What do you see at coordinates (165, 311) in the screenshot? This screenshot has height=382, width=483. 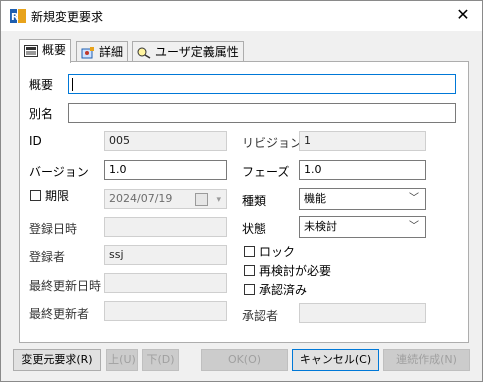 I see `last-updater-field` at bounding box center [165, 311].